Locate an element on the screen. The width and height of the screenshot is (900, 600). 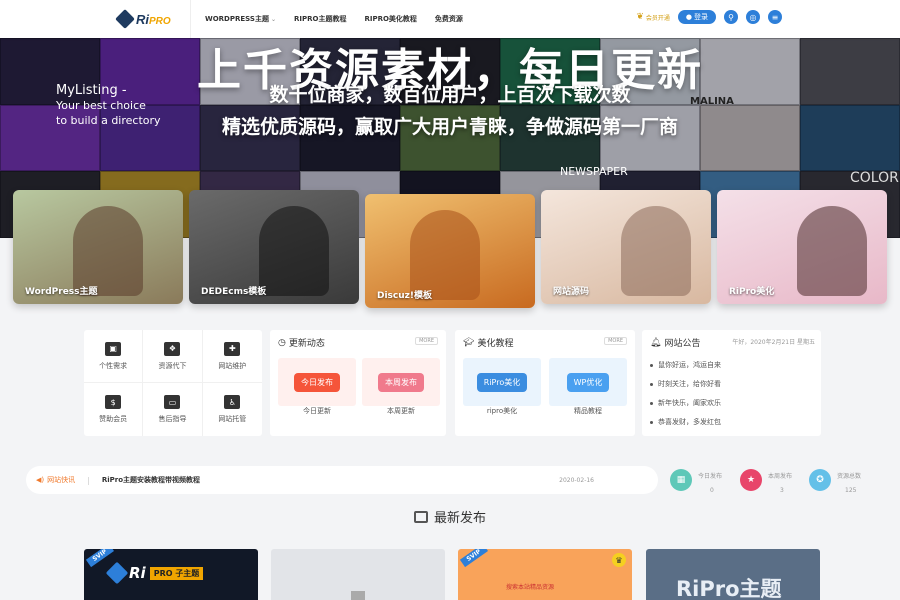
post-card: SVIP Ri PRO 子主题 is located at coordinates (171, 574).